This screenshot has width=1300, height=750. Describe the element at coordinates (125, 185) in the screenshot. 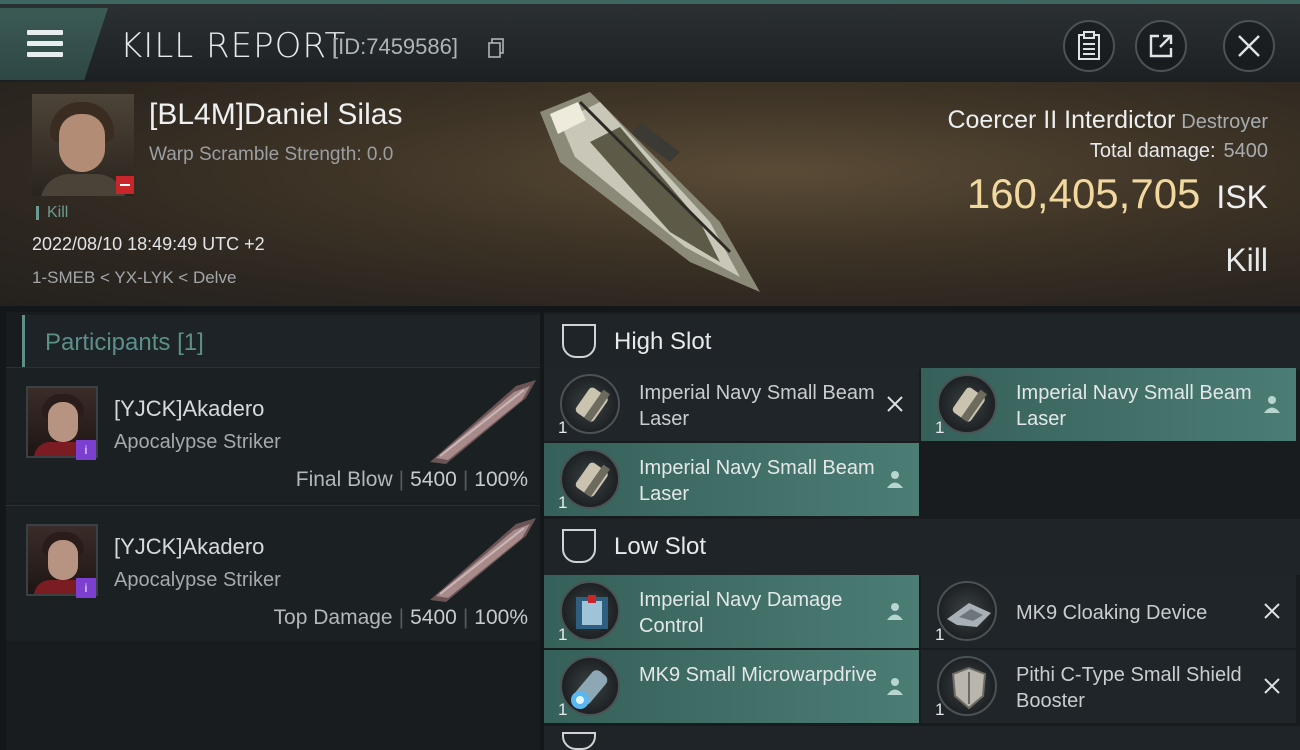

I see `standing-badge` at that location.